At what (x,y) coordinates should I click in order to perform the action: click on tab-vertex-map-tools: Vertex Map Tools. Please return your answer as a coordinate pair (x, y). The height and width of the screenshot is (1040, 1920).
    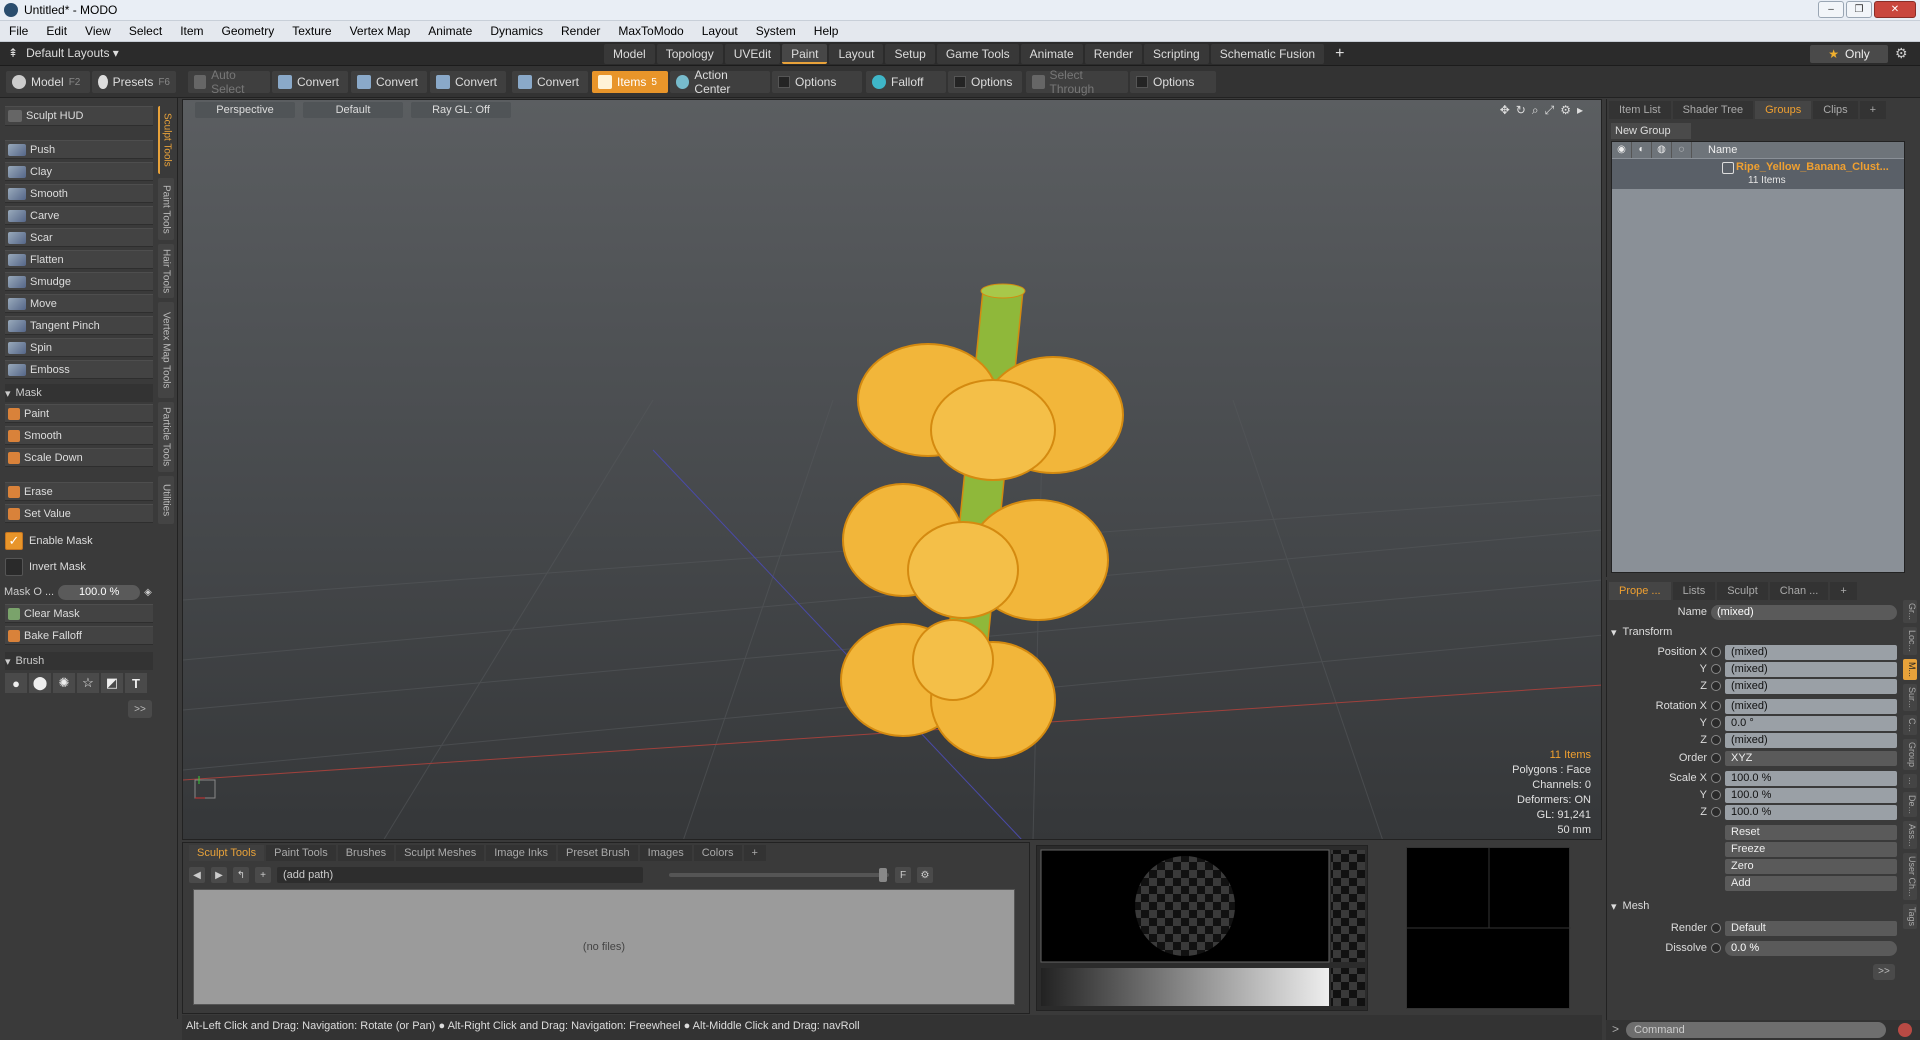
    Looking at the image, I should click on (166, 350).